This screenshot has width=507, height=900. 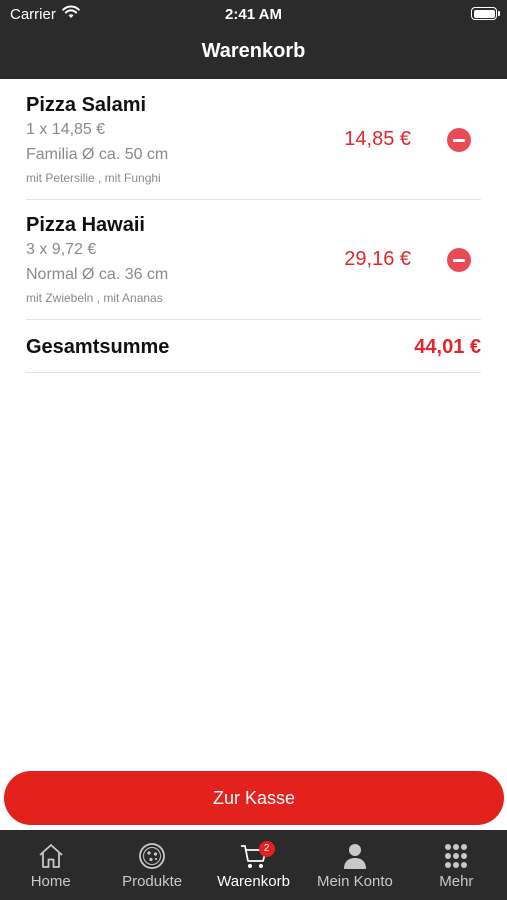 What do you see at coordinates (254, 798) in the screenshot?
I see `checkout-button: Zur Kasse` at bounding box center [254, 798].